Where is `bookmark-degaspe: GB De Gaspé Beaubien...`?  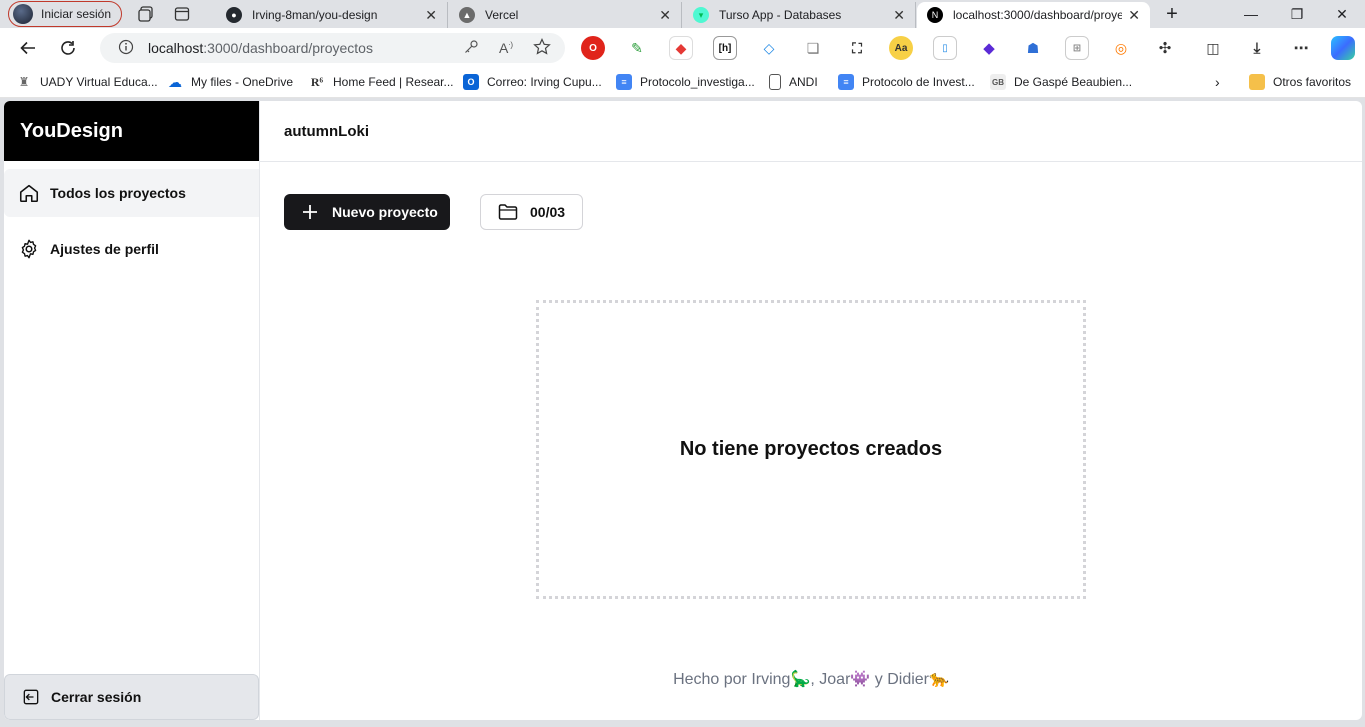 bookmark-degaspe: GB De Gaspé Beaubien... is located at coordinates (1061, 82).